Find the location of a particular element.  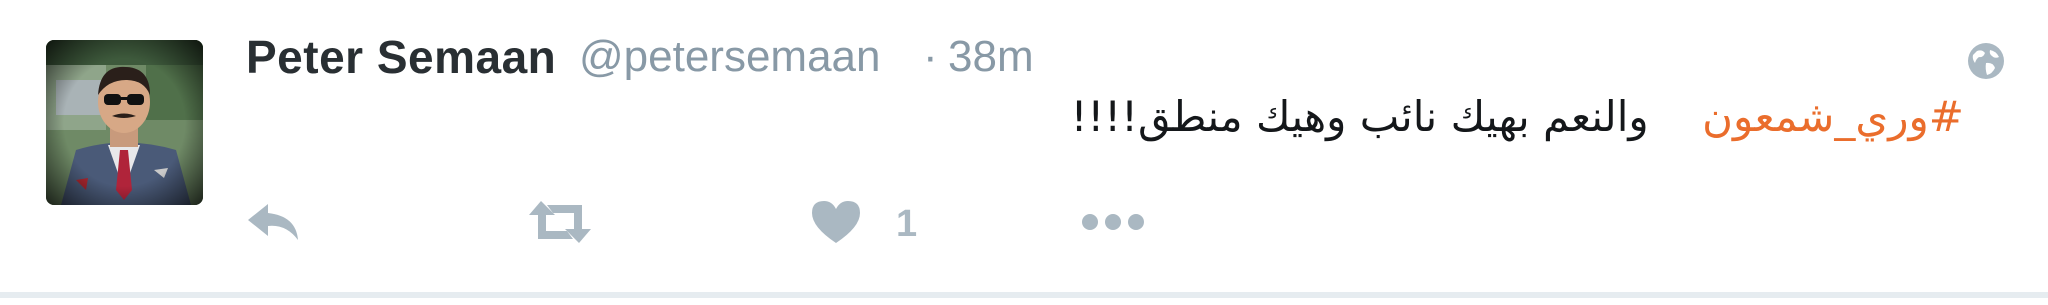

globe-icon is located at coordinates (1986, 61).